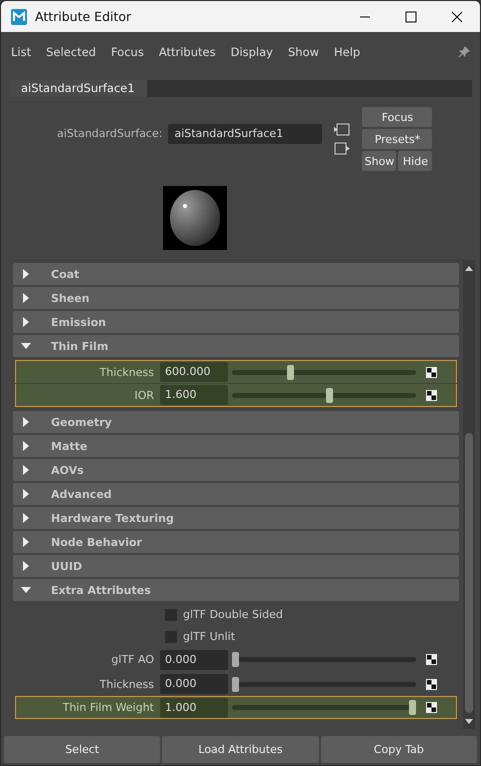 The height and width of the screenshot is (766, 481). Describe the element at coordinates (342, 129) in the screenshot. I see `input-connection-icon` at that location.